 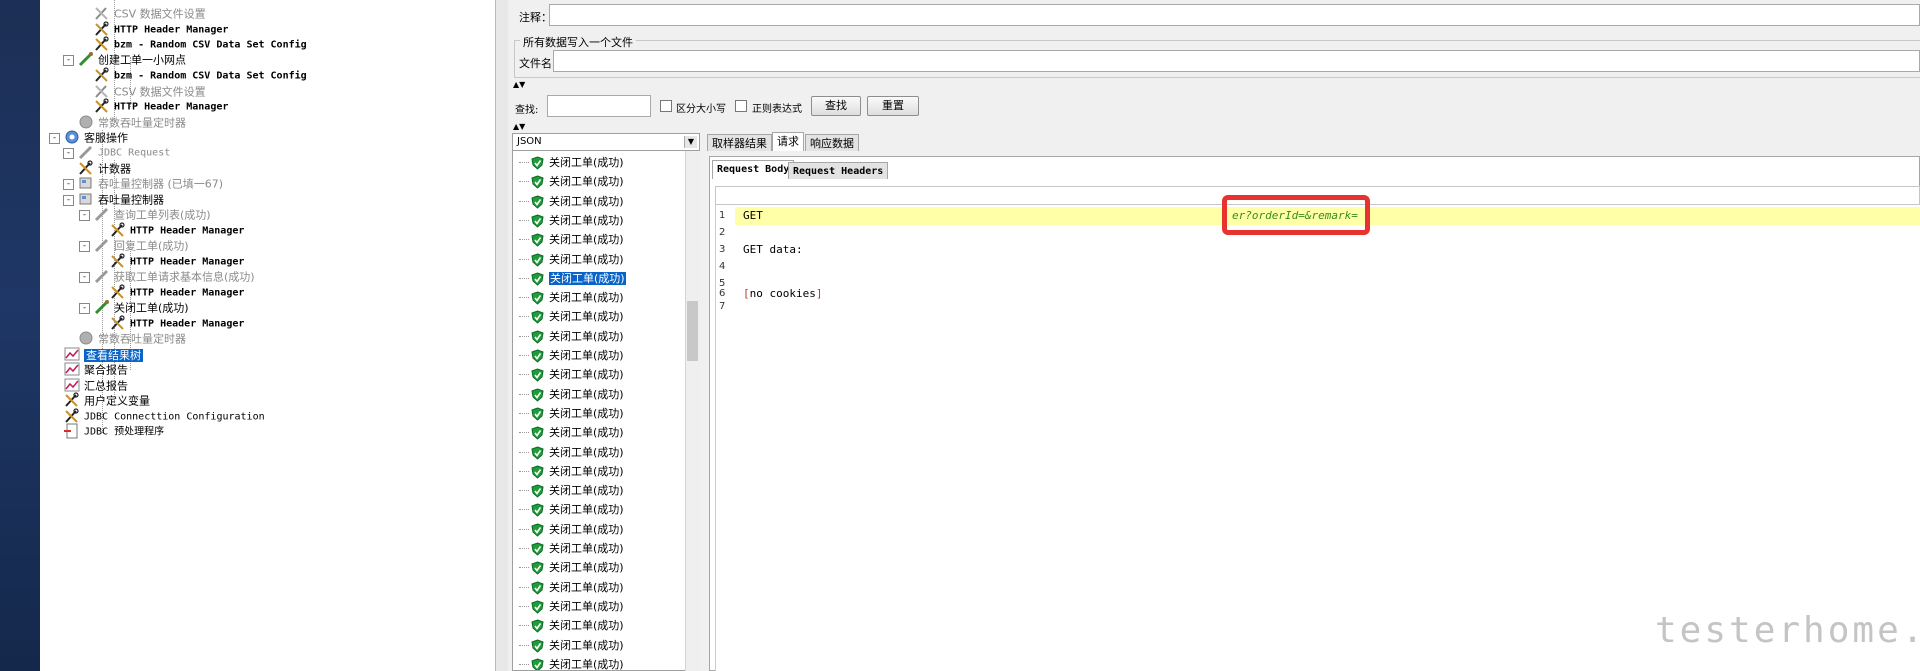 What do you see at coordinates (836, 106) in the screenshot?
I see `find-button: 查找` at bounding box center [836, 106].